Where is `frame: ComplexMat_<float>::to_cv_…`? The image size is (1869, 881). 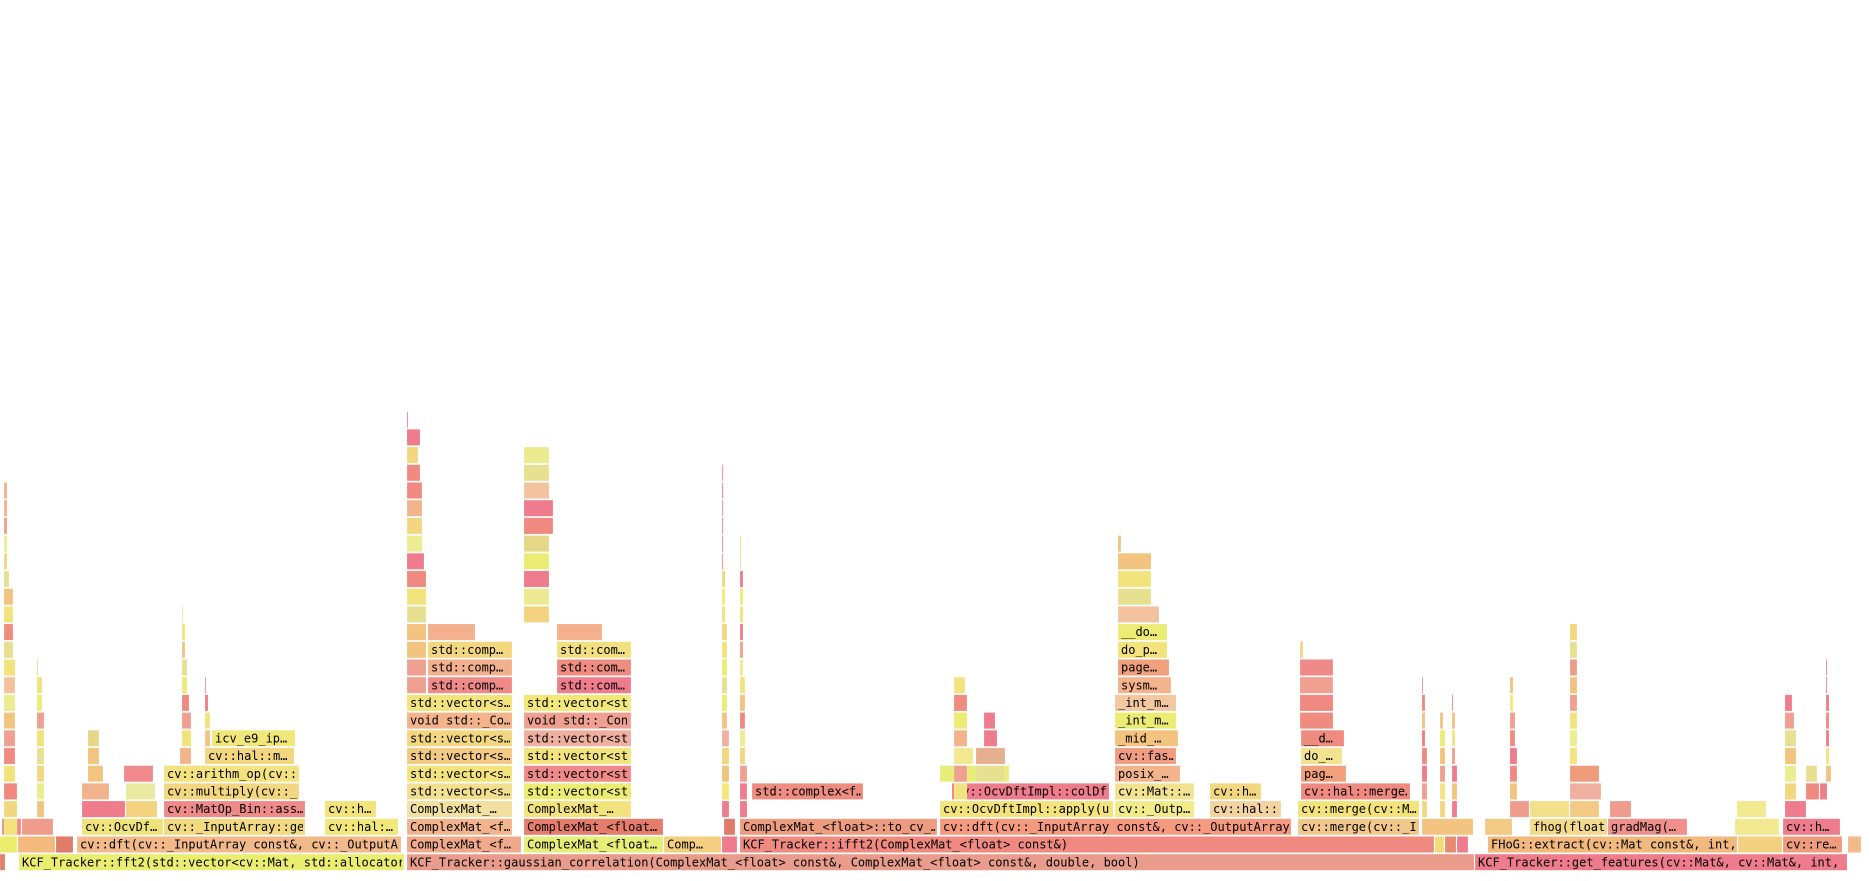 frame: ComplexMat_<float>::to_cv_… is located at coordinates (838, 827).